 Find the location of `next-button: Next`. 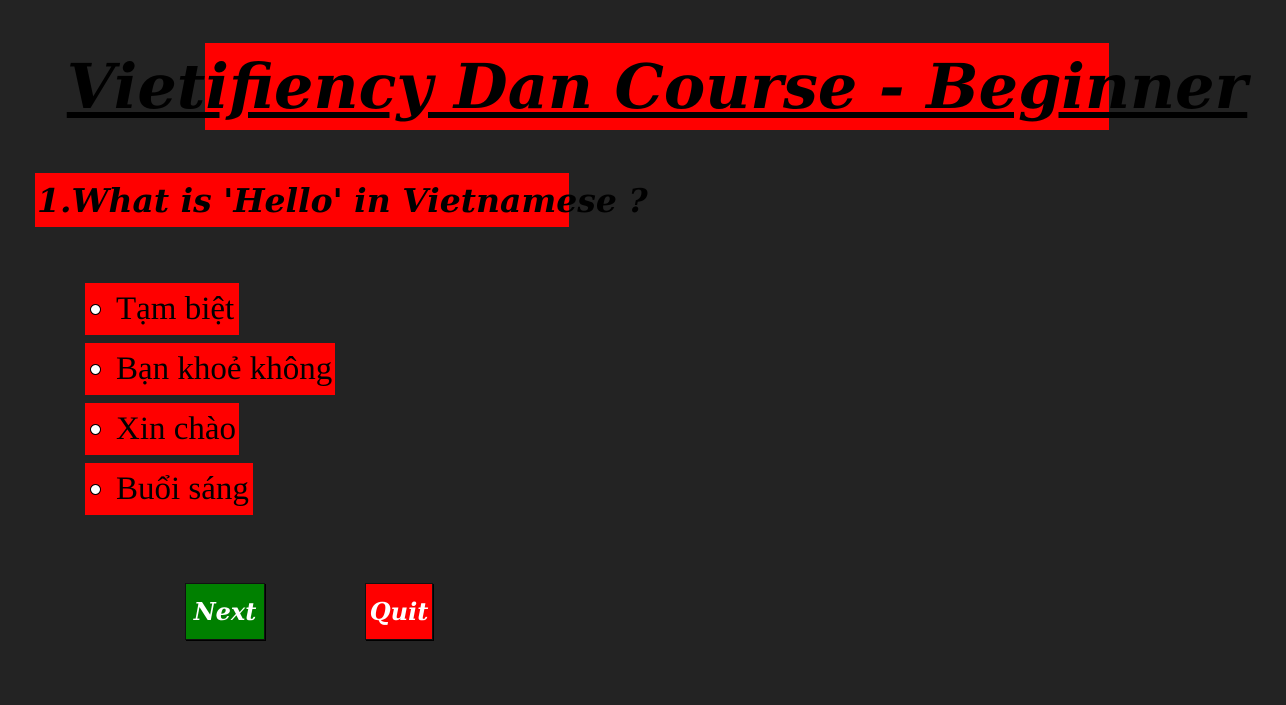

next-button: Next is located at coordinates (225, 611).